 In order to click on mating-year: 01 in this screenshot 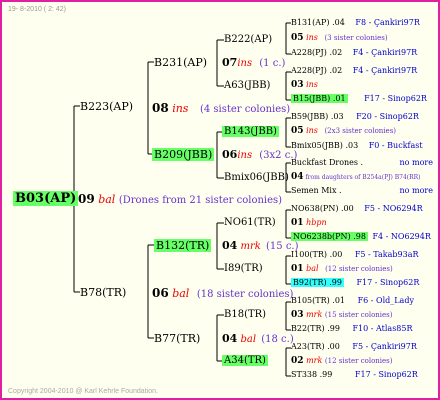, I will do `click(297, 269)`.